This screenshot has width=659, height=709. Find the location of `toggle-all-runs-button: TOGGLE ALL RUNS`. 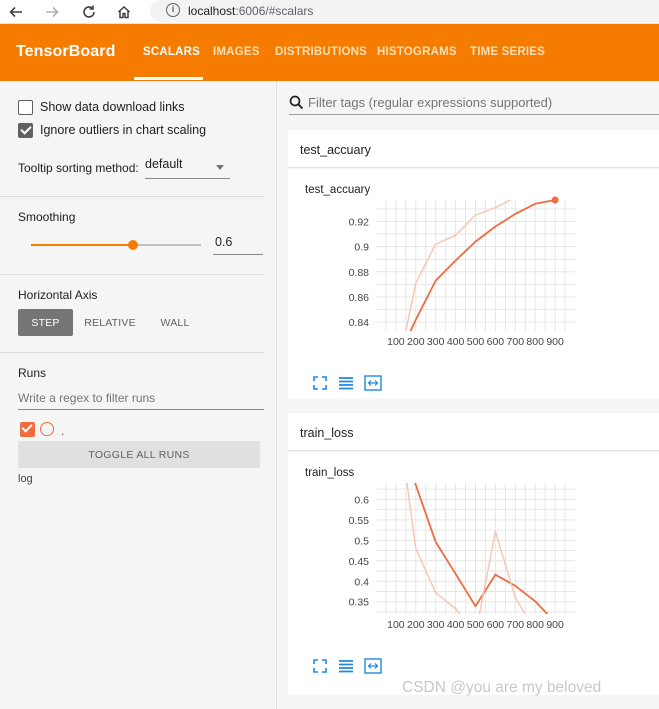

toggle-all-runs-button: TOGGLE ALL RUNS is located at coordinates (139, 454).